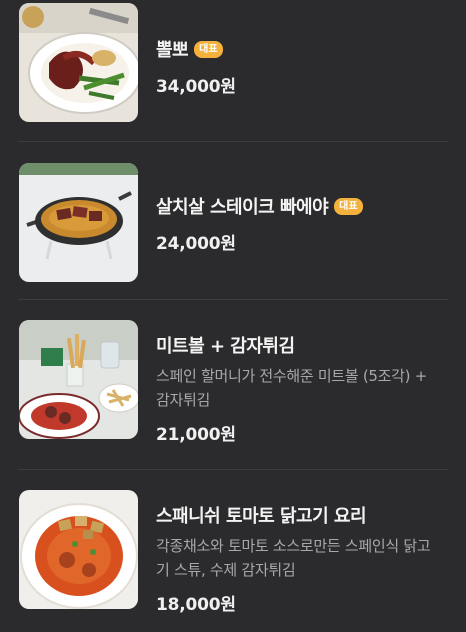 The width and height of the screenshot is (466, 632). What do you see at coordinates (261, 516) in the screenshot?
I see `menu-item-name: 스패니쉬 토마토 닭고기 요리` at bounding box center [261, 516].